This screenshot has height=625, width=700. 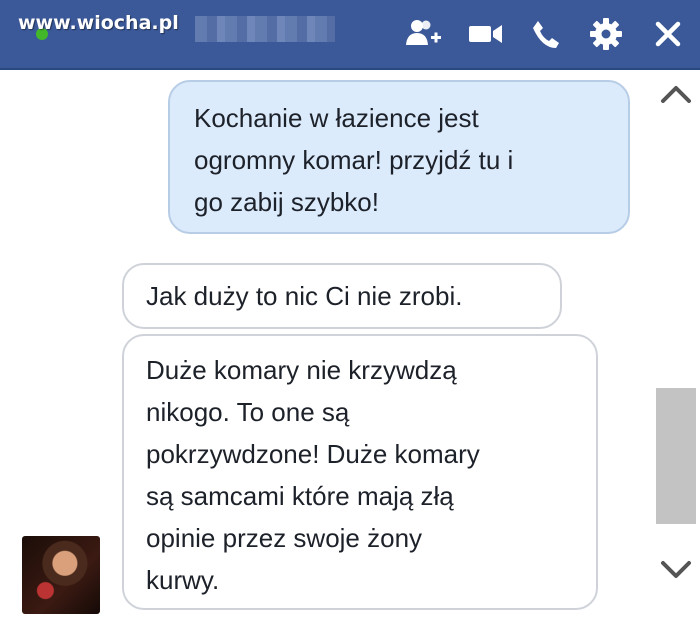 I want to click on add-people-icon, so click(x=424, y=34).